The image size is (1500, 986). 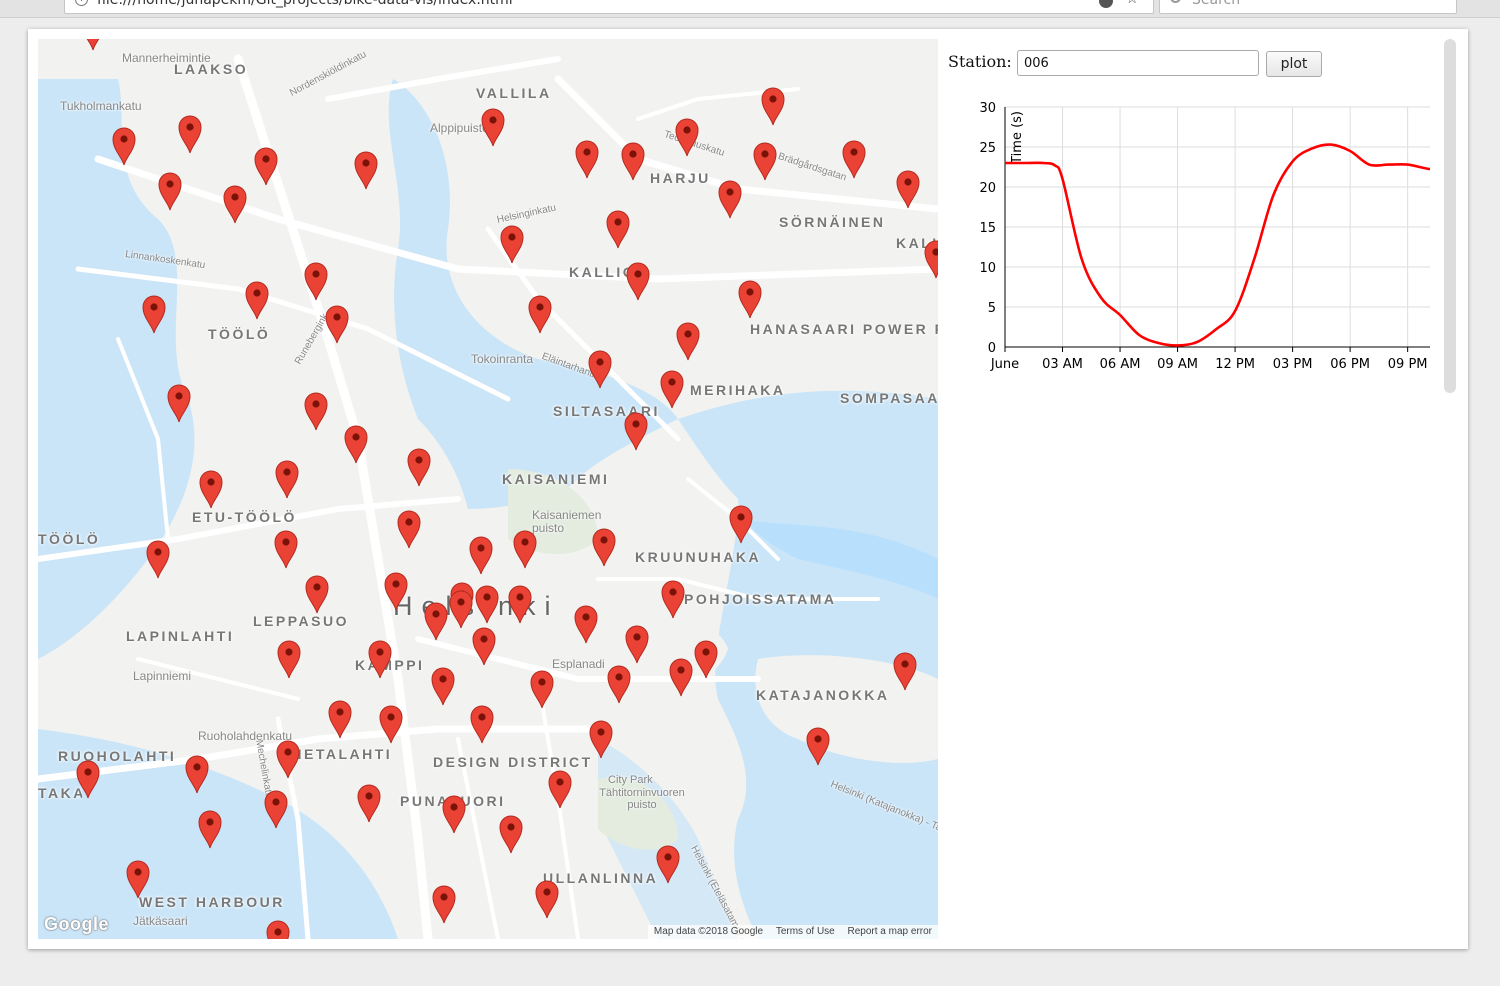 What do you see at coordinates (1294, 64) in the screenshot?
I see `plot-button: plot` at bounding box center [1294, 64].